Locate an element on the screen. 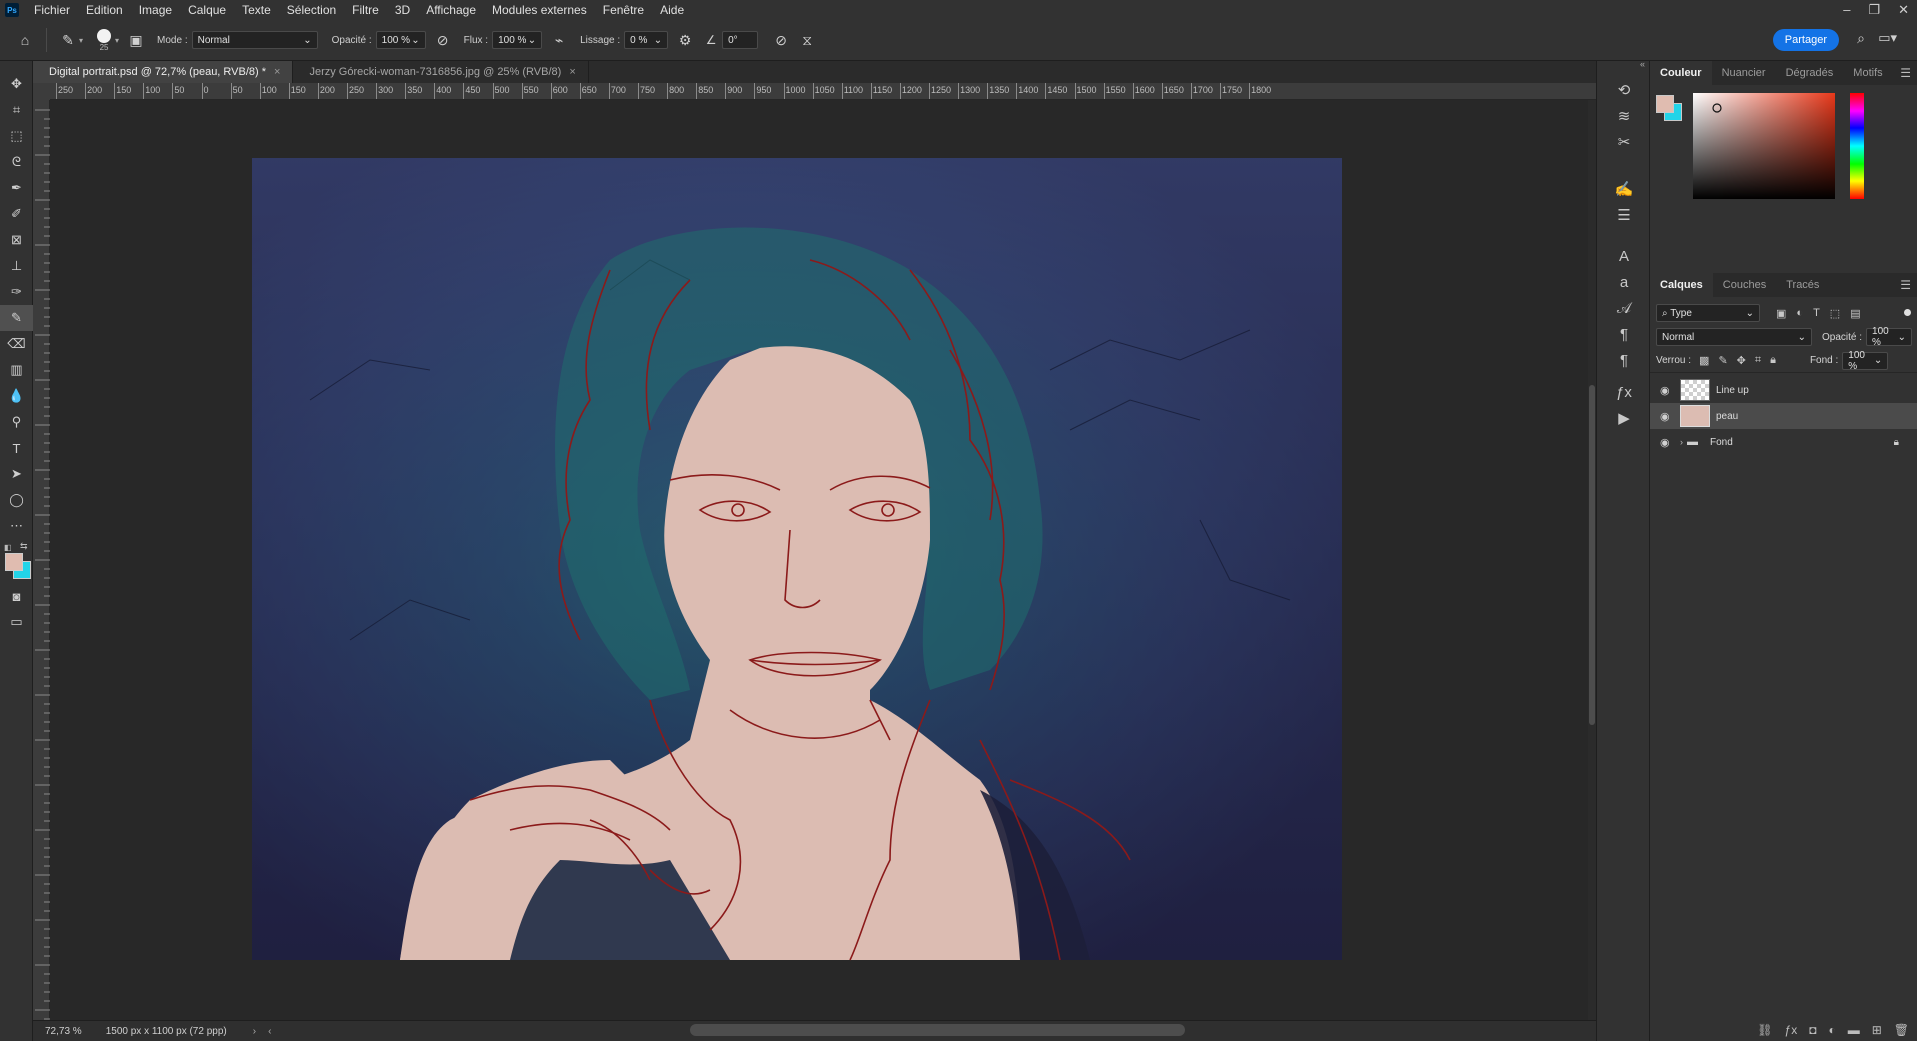  vertical-scrollbar-thumb is located at coordinates (1592, 555).